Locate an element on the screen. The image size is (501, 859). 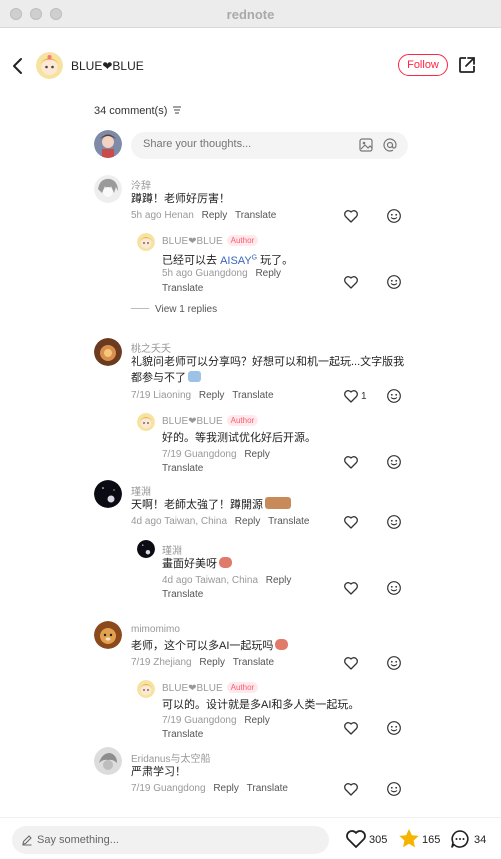
divider-line is located at coordinates (140, 308).